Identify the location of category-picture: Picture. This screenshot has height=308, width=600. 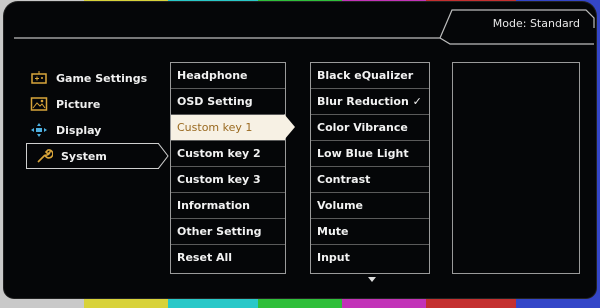
(92, 104).